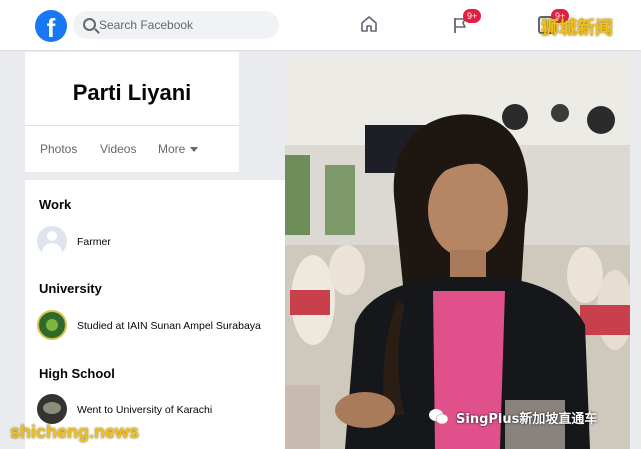 The width and height of the screenshot is (641, 449). I want to click on search-box: Search Facebook, so click(176, 25).